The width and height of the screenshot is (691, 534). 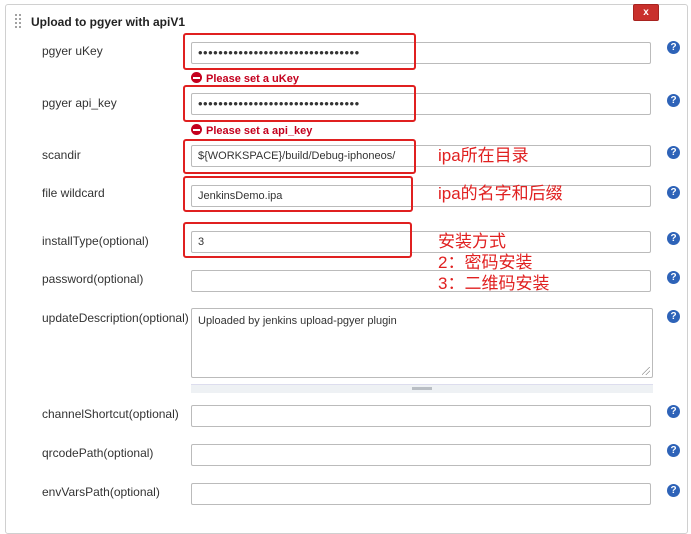 I want to click on channel-label: channelShortcut(optional), so click(x=110, y=414).